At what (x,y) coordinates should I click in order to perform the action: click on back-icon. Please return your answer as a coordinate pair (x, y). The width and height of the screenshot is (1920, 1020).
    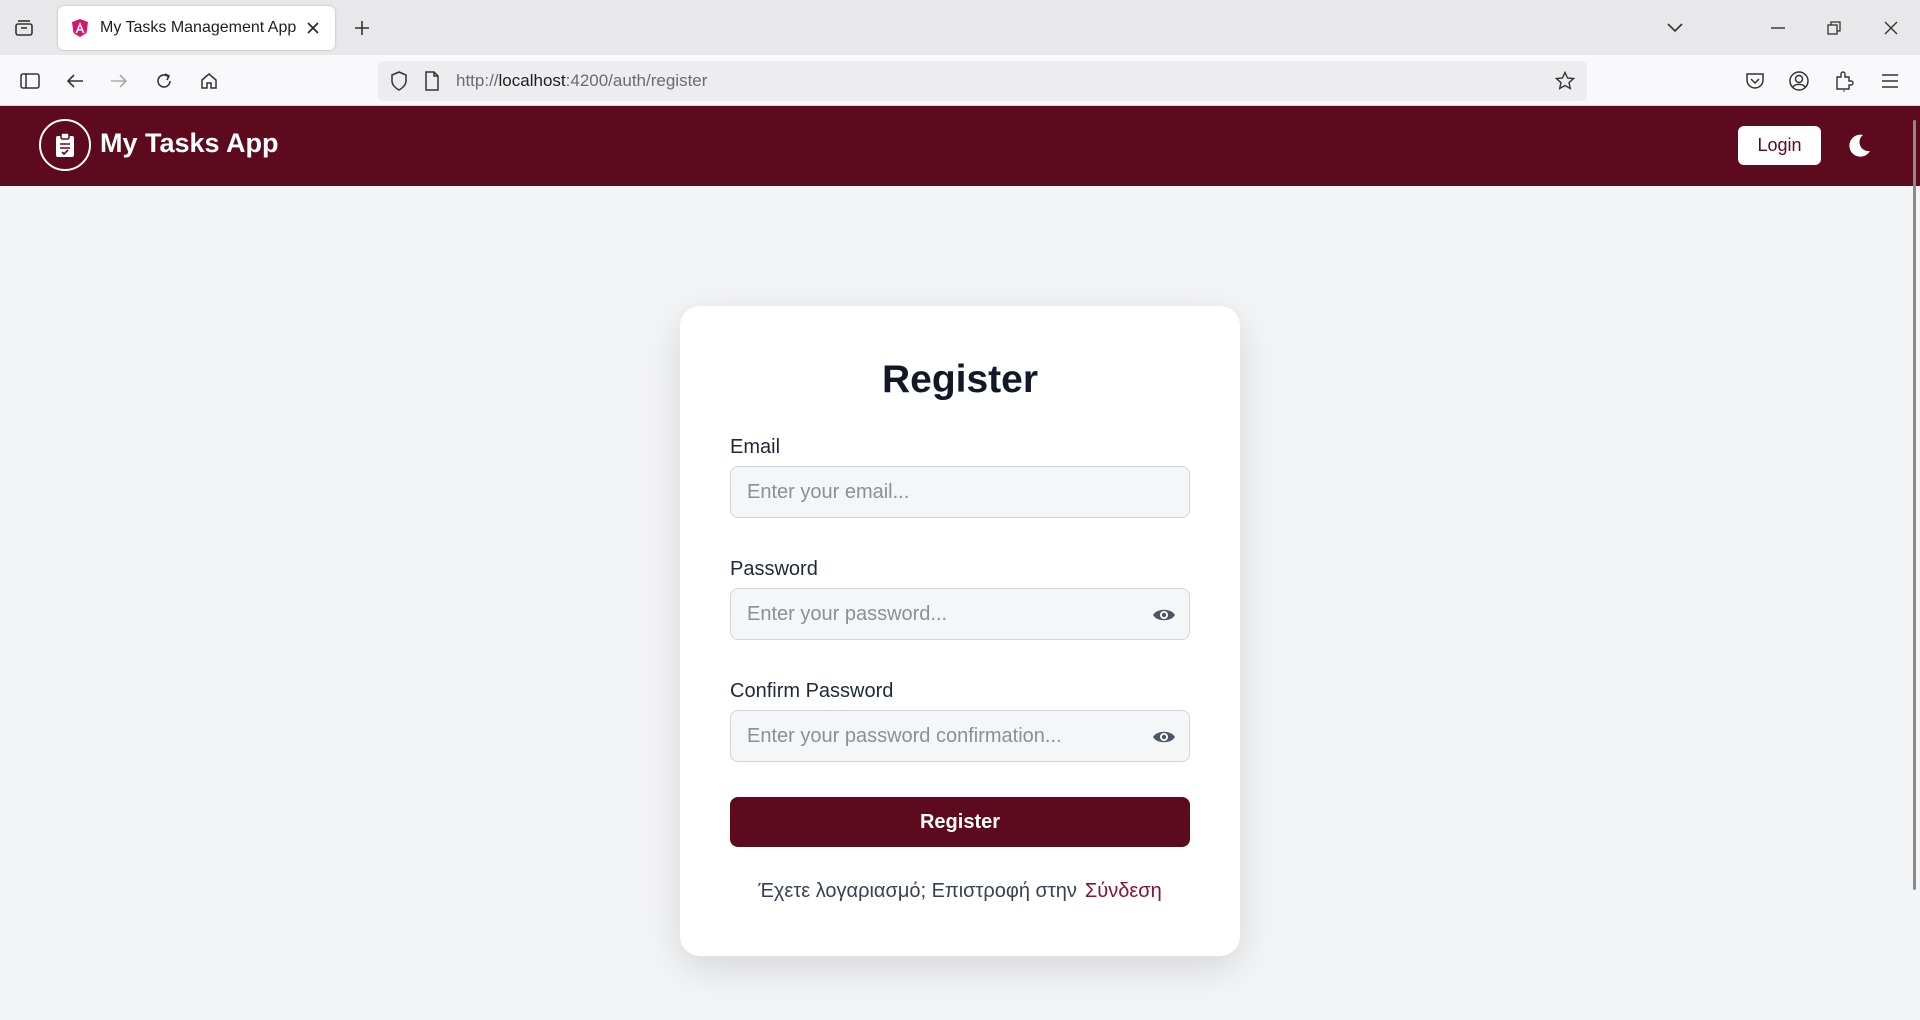
    Looking at the image, I should click on (75, 81).